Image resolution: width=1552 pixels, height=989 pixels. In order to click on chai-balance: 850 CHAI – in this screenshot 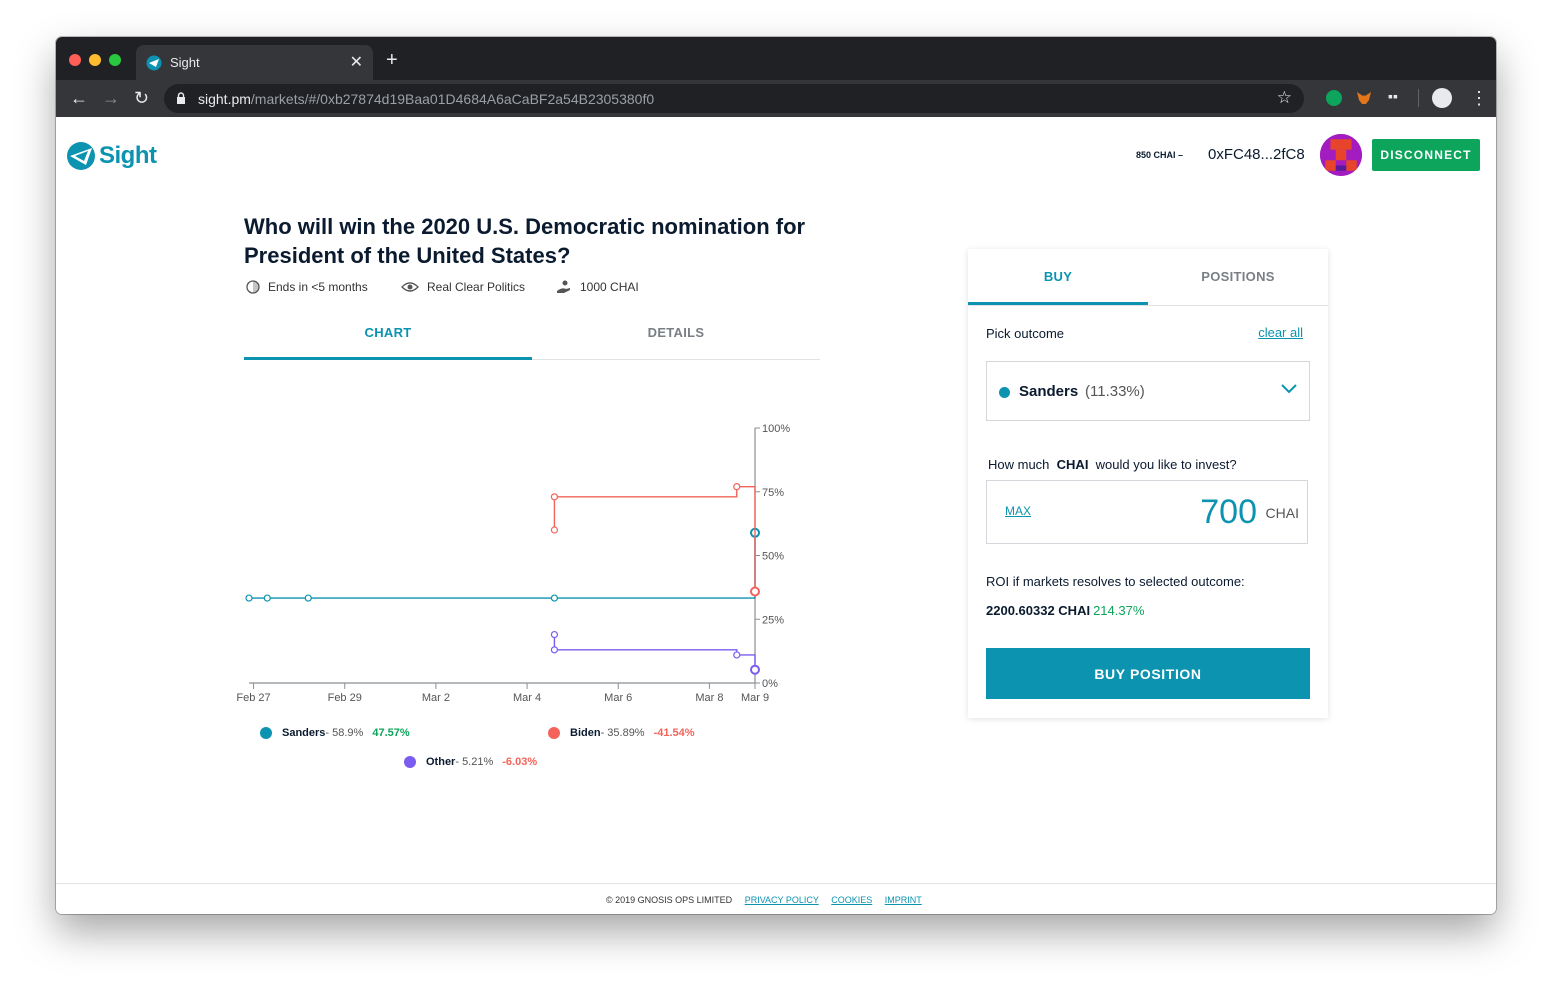, I will do `click(1160, 155)`.